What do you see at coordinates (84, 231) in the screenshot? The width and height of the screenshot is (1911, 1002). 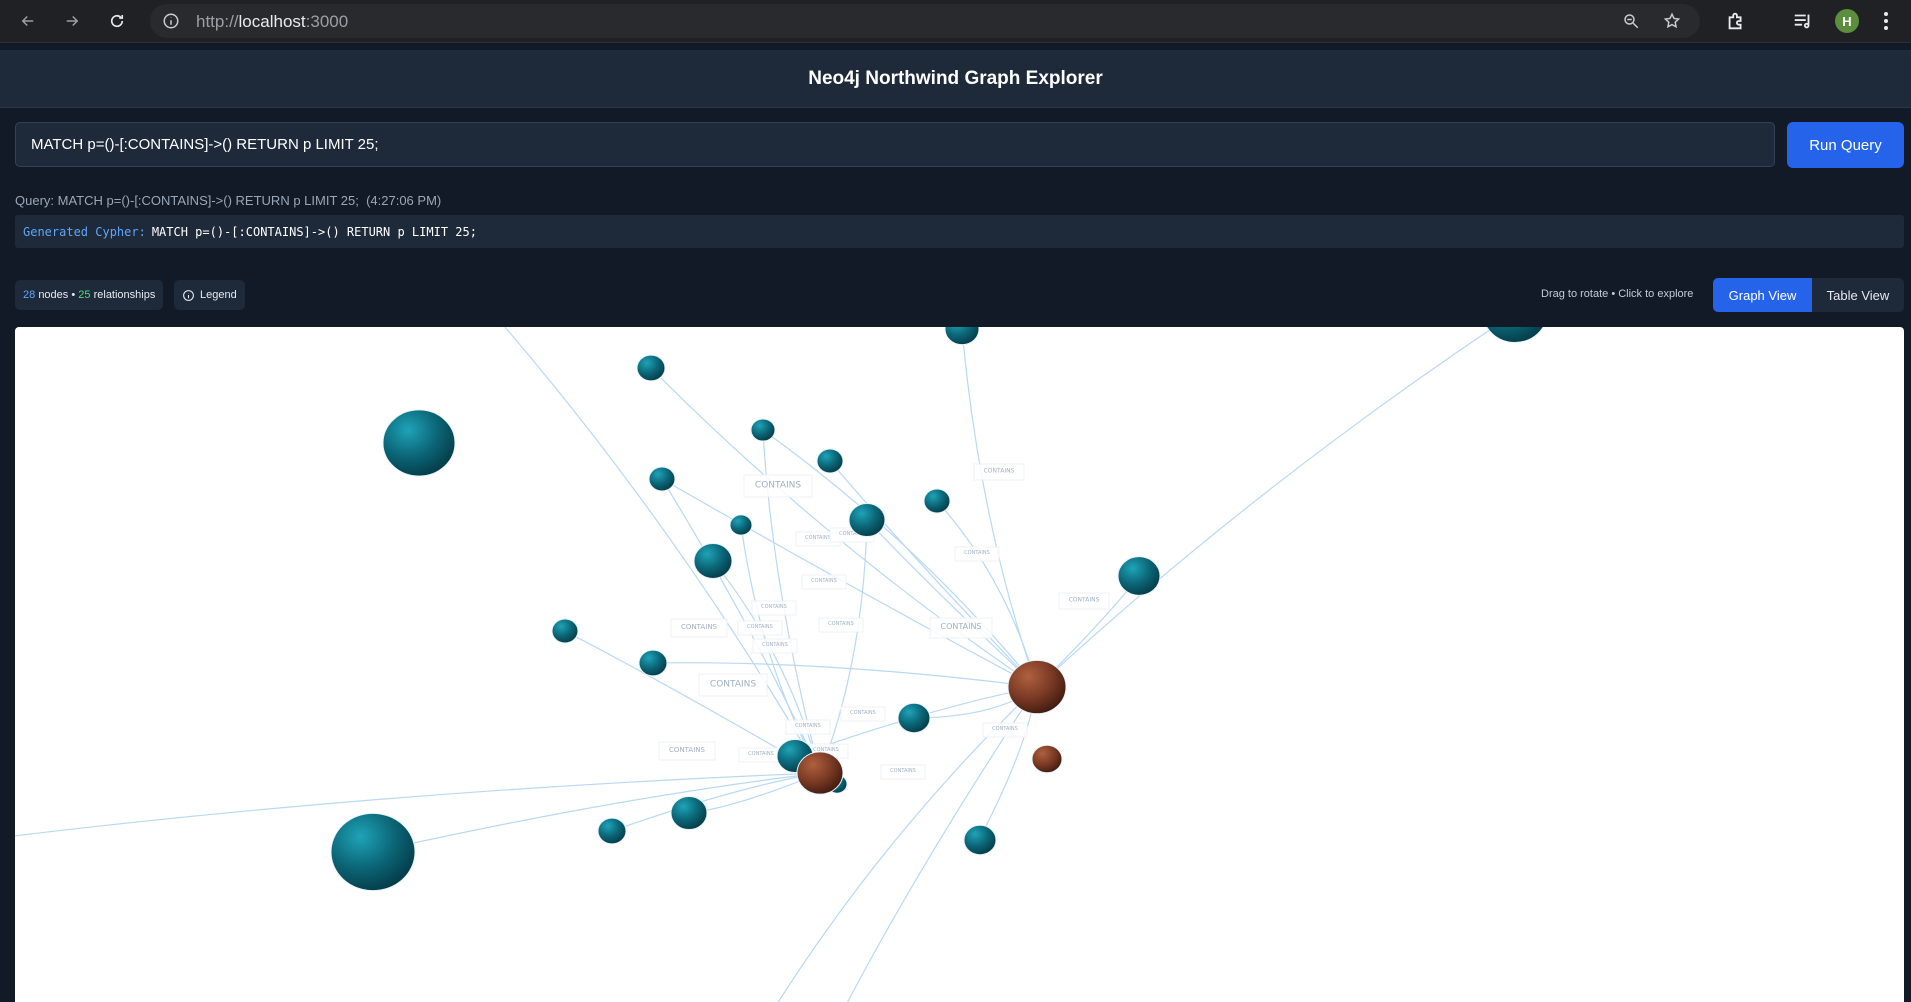 I see `generated-cypher-label: Generated Cypher:` at bounding box center [84, 231].